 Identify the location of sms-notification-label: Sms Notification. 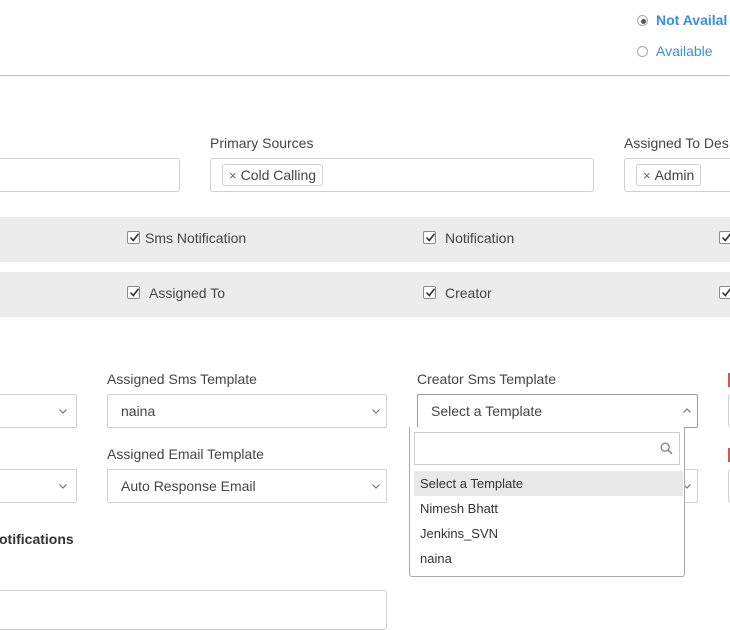
(196, 238).